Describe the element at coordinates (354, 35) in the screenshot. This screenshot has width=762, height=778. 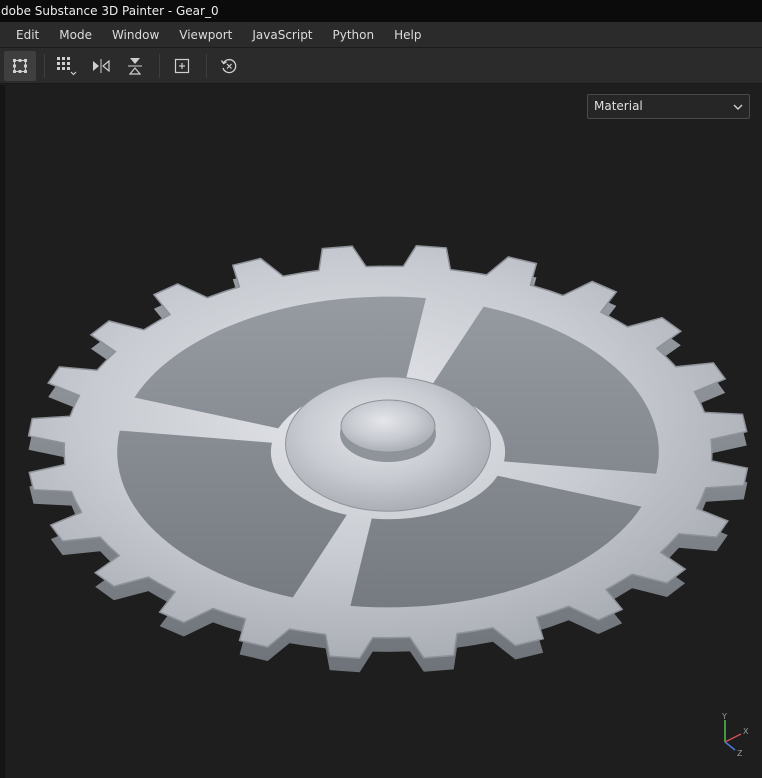
I see `menu-python: Python` at that location.